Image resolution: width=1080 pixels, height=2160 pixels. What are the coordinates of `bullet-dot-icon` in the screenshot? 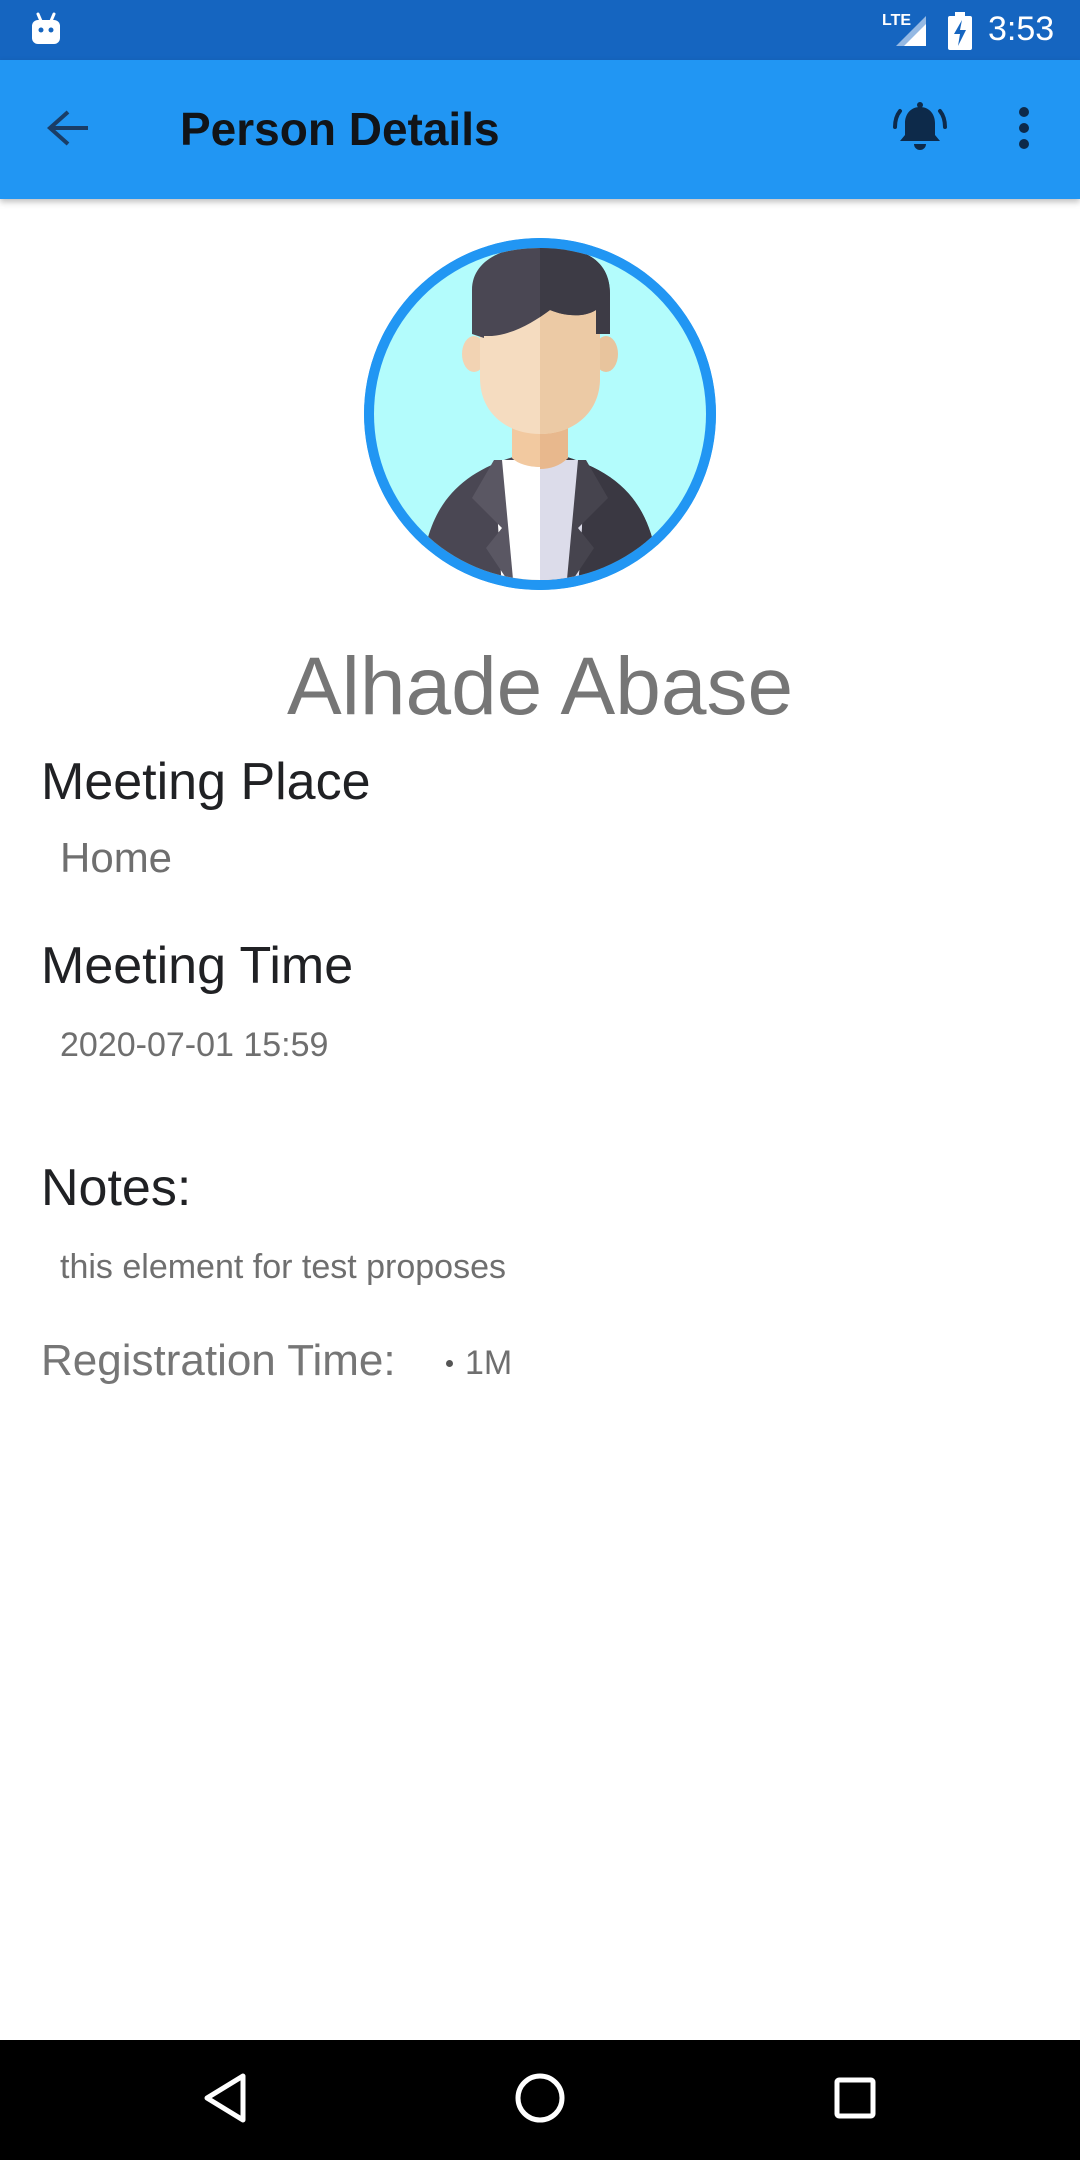 It's located at (449, 1363).